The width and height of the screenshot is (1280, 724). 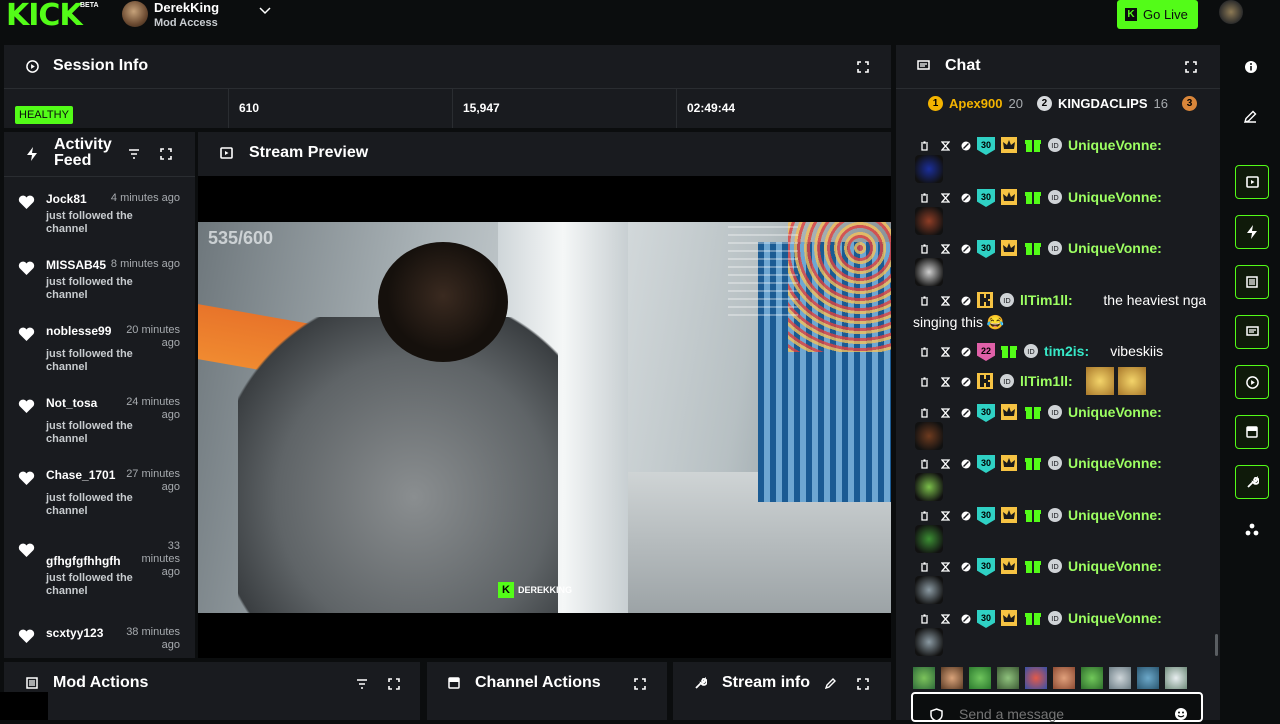 I want to click on chat-header-divider, so click(x=1058, y=88).